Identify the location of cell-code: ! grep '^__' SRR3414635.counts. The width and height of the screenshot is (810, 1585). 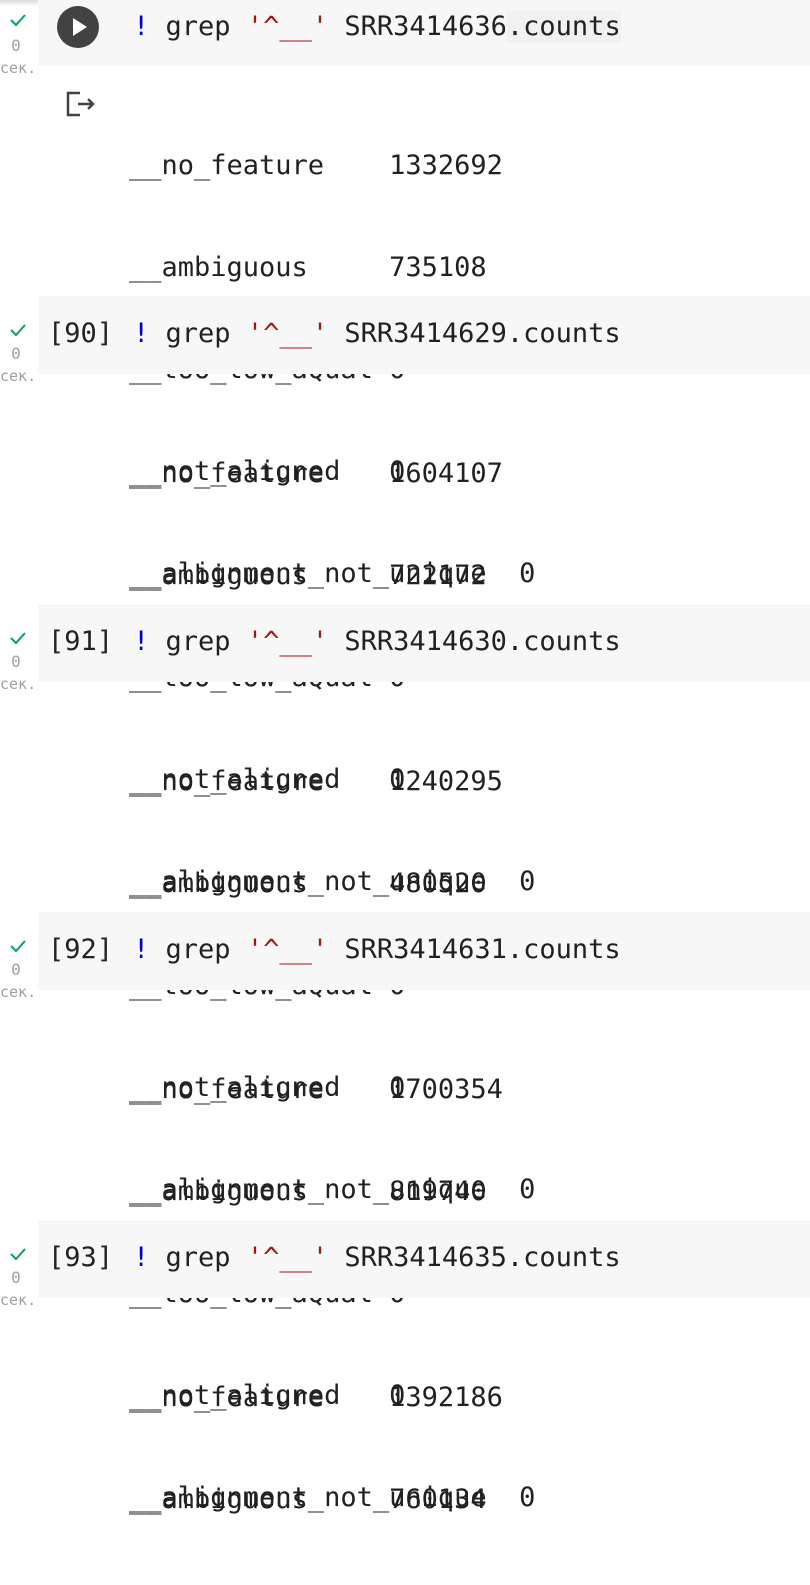
(377, 1258).